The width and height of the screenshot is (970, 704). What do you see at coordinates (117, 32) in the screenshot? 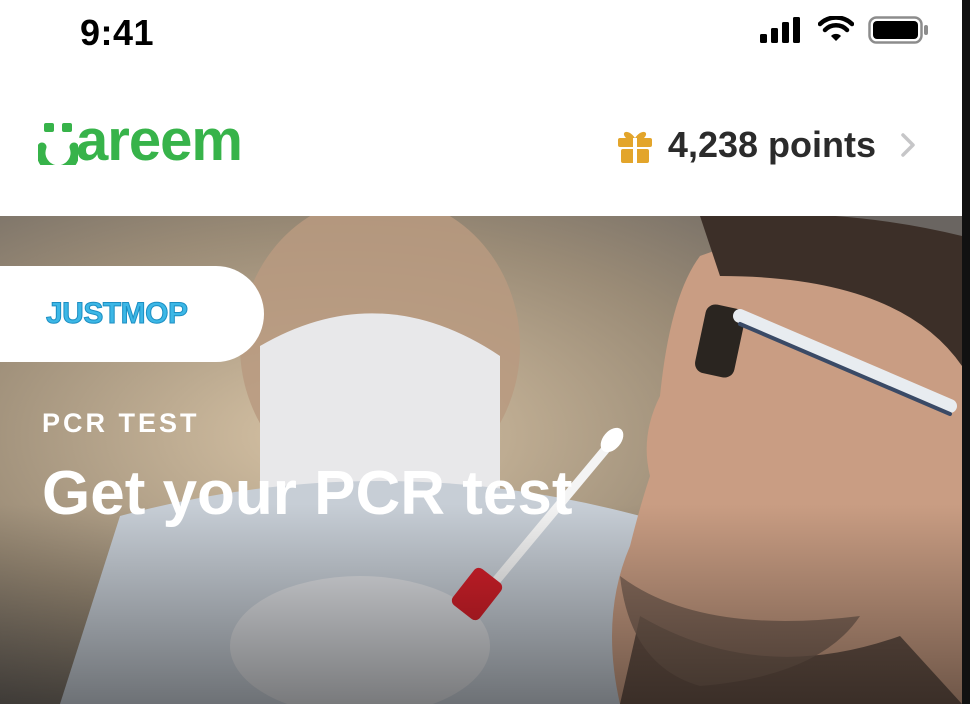
I see `status-time: 9:41` at bounding box center [117, 32].